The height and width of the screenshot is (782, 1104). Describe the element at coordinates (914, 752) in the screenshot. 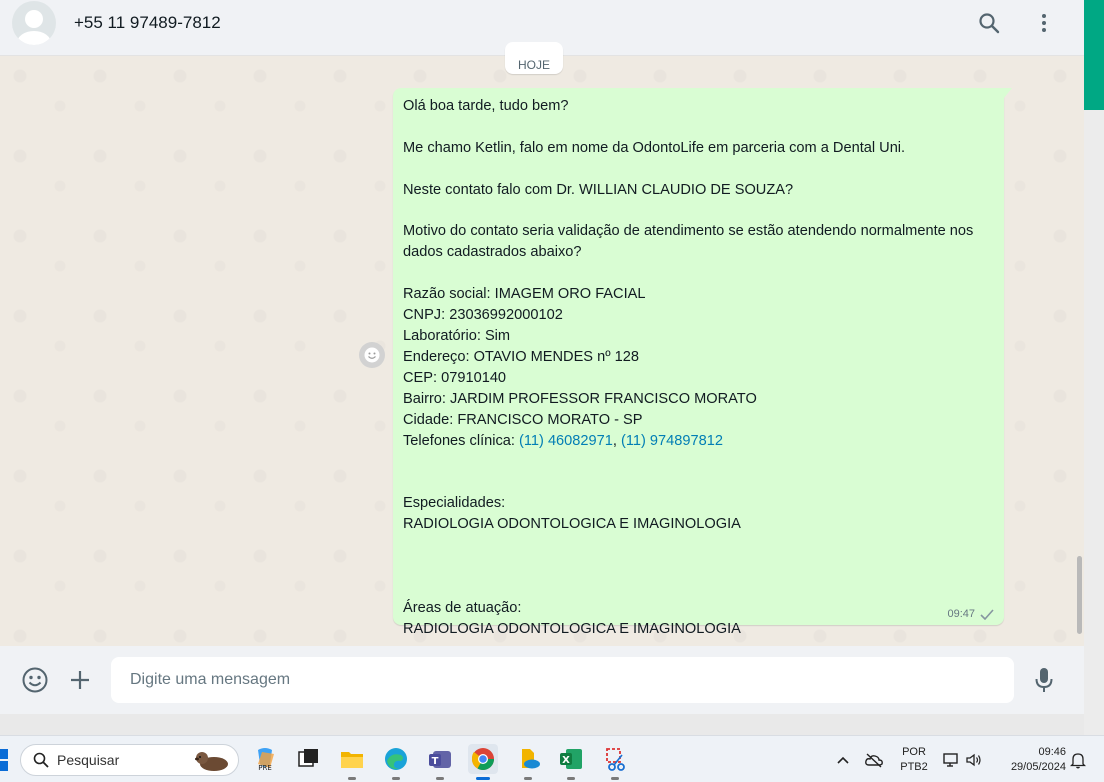

I see `language-top: POR` at that location.